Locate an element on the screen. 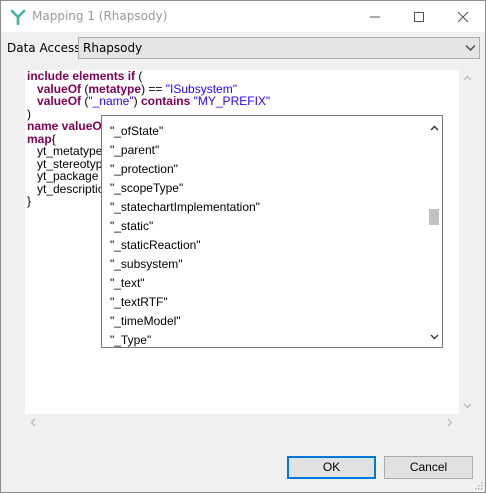 The height and width of the screenshot is (493, 486). cancel-button: Cancel is located at coordinates (428, 467).